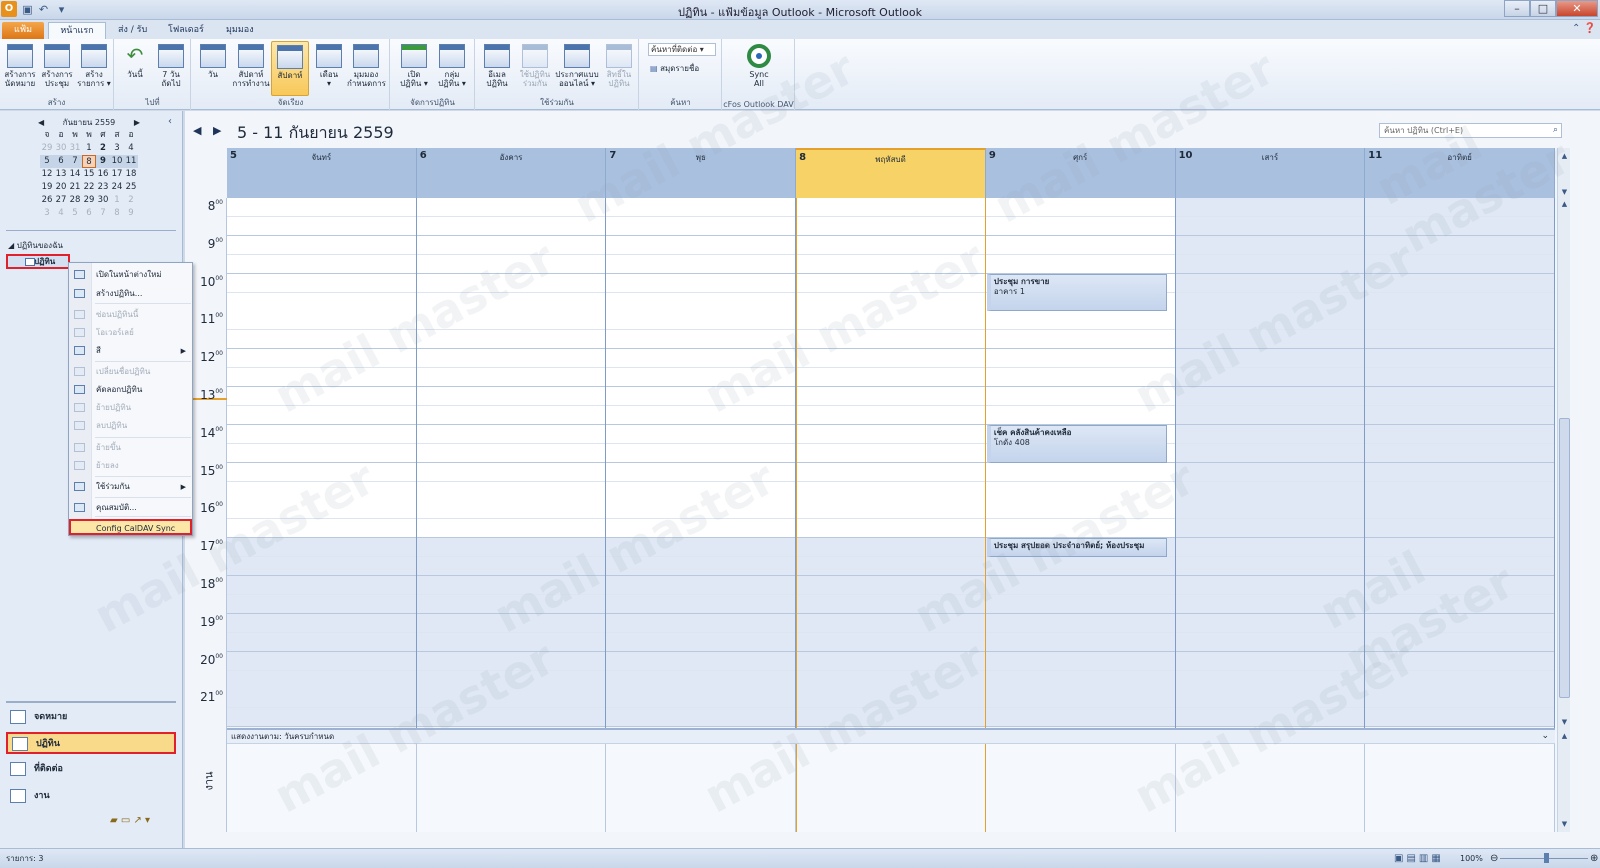 This screenshot has width=1600, height=868. What do you see at coordinates (75, 187) in the screenshot?
I see `mini-calendar-day: 21` at bounding box center [75, 187].